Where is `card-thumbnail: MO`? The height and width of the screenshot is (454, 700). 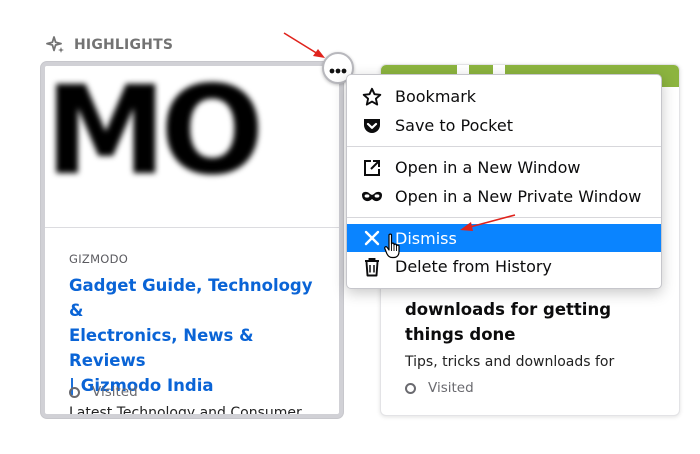 card-thumbnail: MO is located at coordinates (192, 147).